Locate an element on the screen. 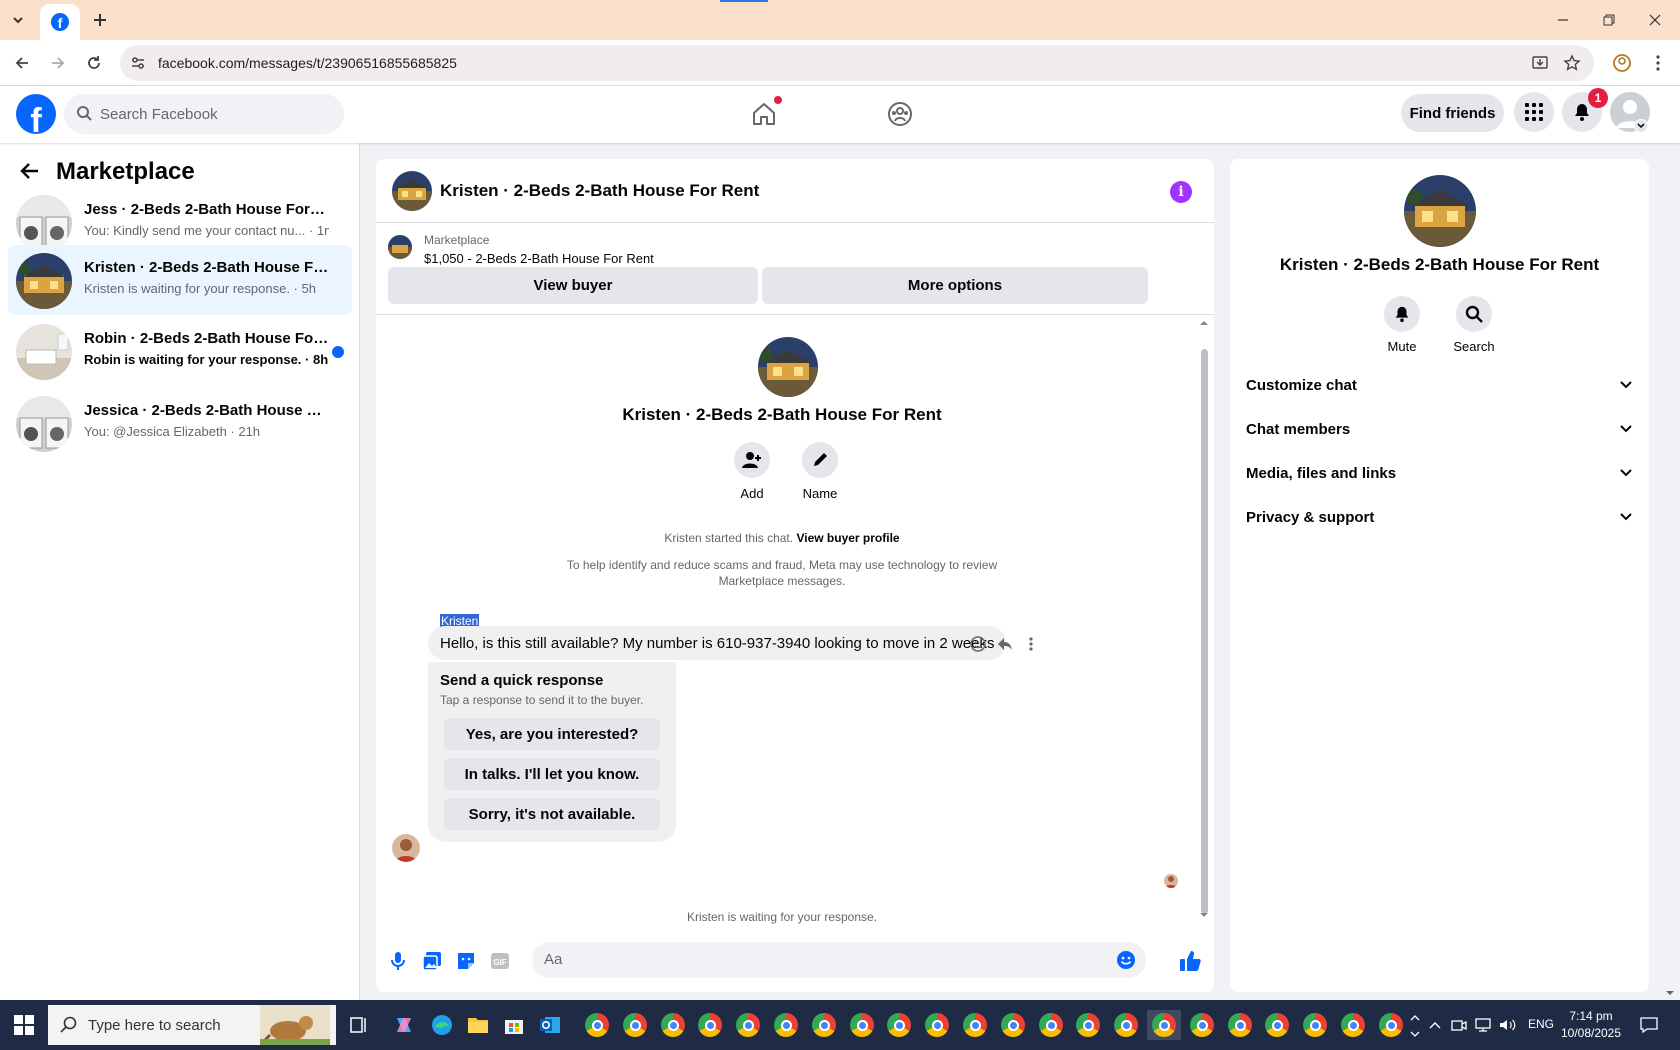 The width and height of the screenshot is (1680, 1050). home-nav-button is located at coordinates (764, 114).